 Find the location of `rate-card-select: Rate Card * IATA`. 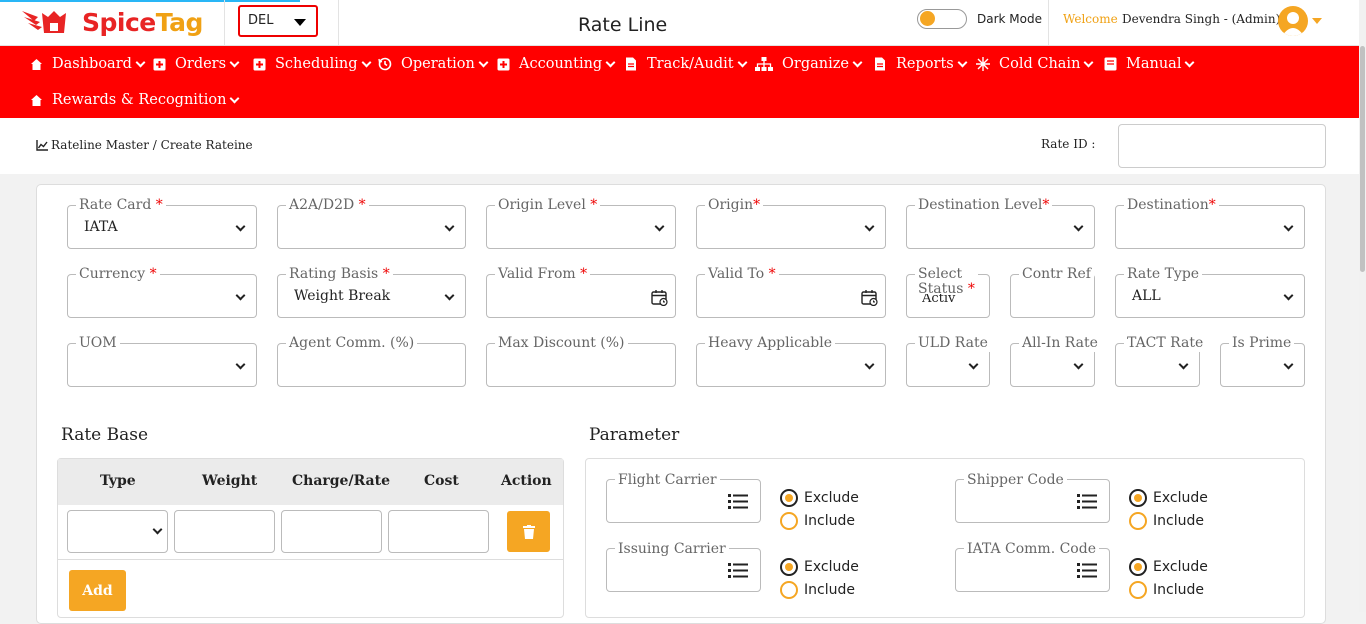

rate-card-select: Rate Card * IATA is located at coordinates (162, 222).